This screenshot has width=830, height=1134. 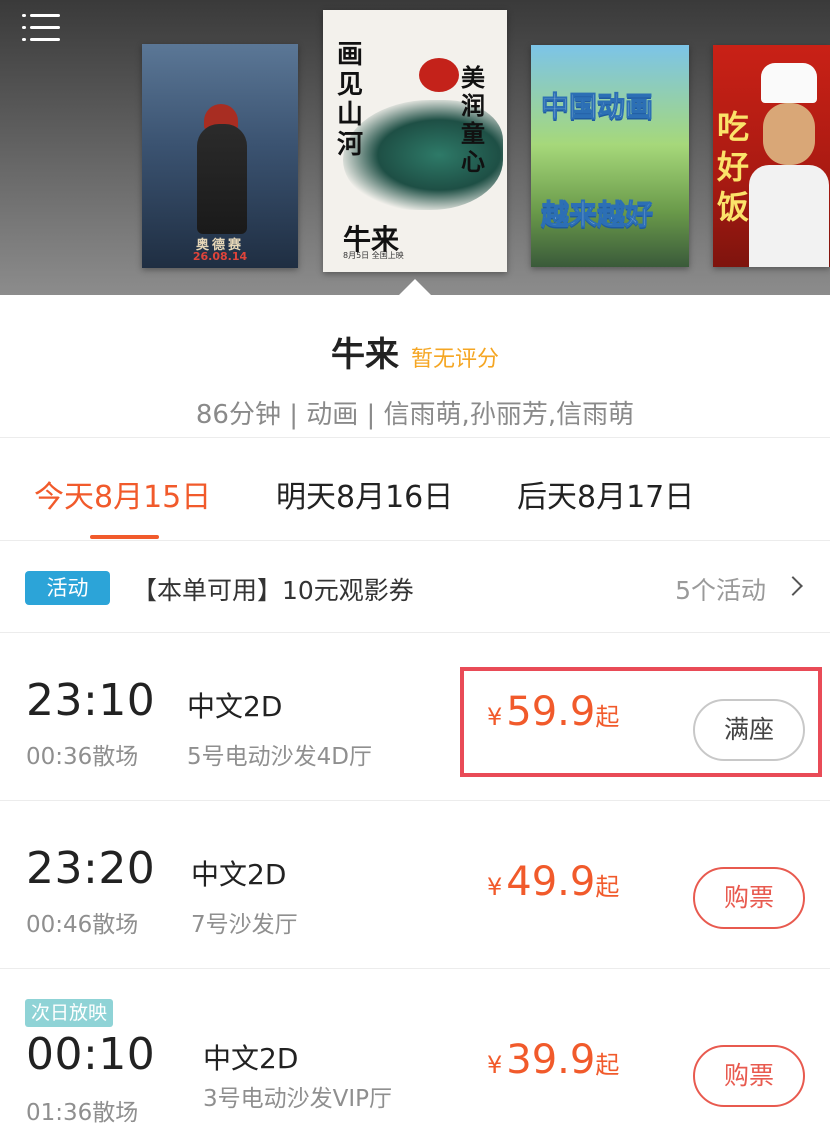 What do you see at coordinates (364, 355) in the screenshot?
I see `movie-title: 牛来` at bounding box center [364, 355].